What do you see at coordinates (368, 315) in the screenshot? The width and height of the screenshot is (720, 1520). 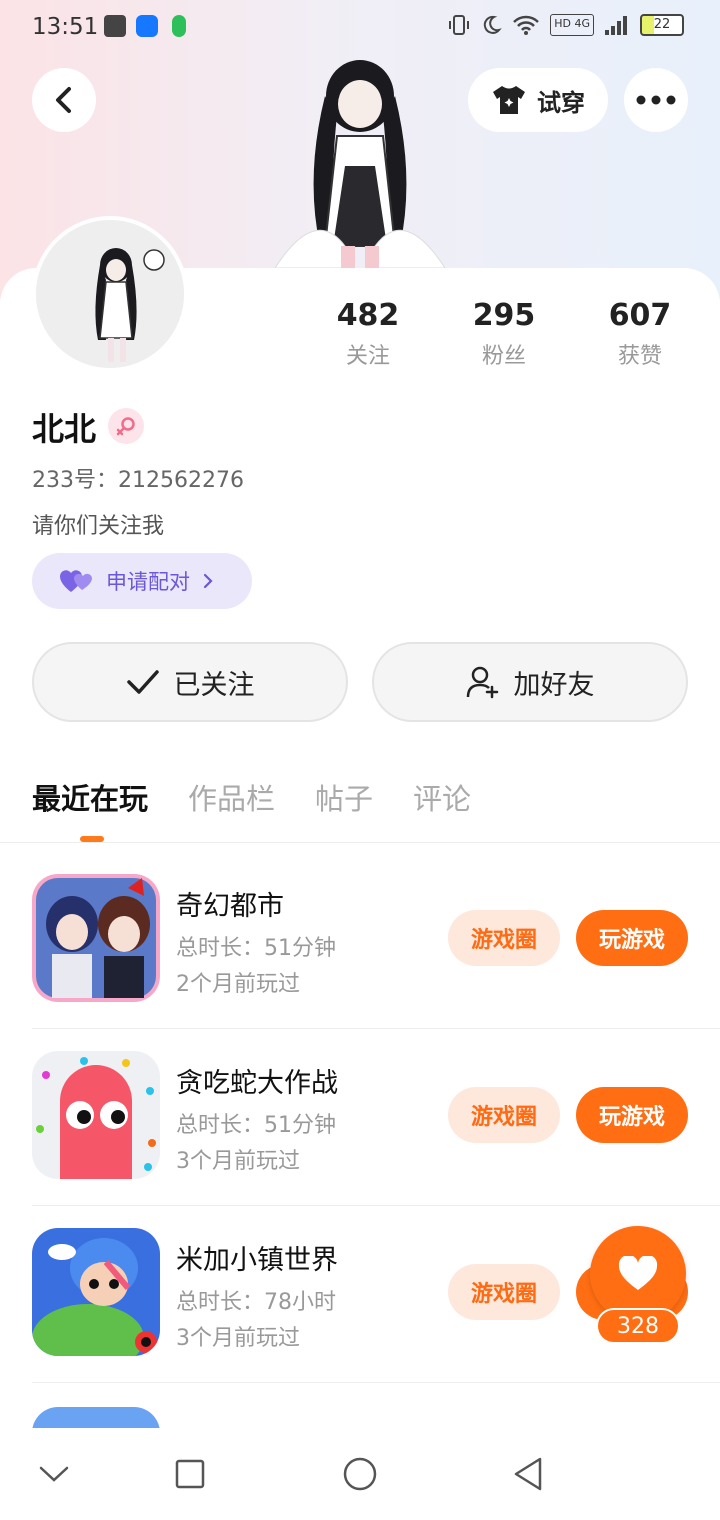 I see `stat-following-value: 482` at bounding box center [368, 315].